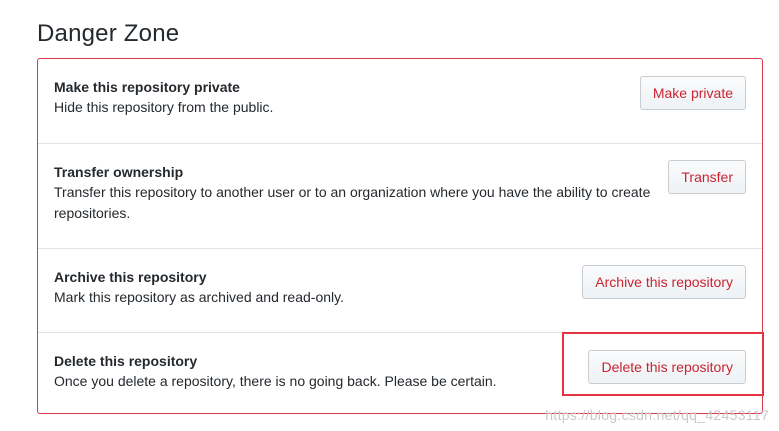 The width and height of the screenshot is (779, 431). Describe the element at coordinates (664, 282) in the screenshot. I see `archive-button: Archive this repository` at that location.